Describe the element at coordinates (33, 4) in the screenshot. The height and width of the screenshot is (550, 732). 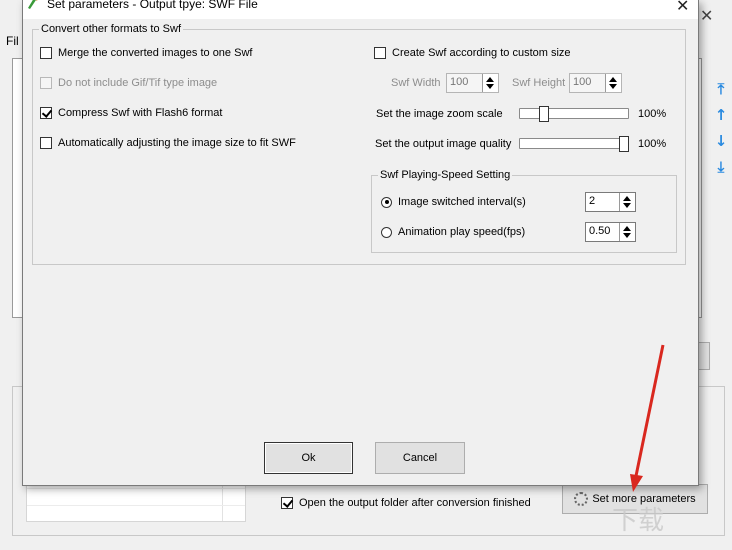
I see `app-icon` at that location.